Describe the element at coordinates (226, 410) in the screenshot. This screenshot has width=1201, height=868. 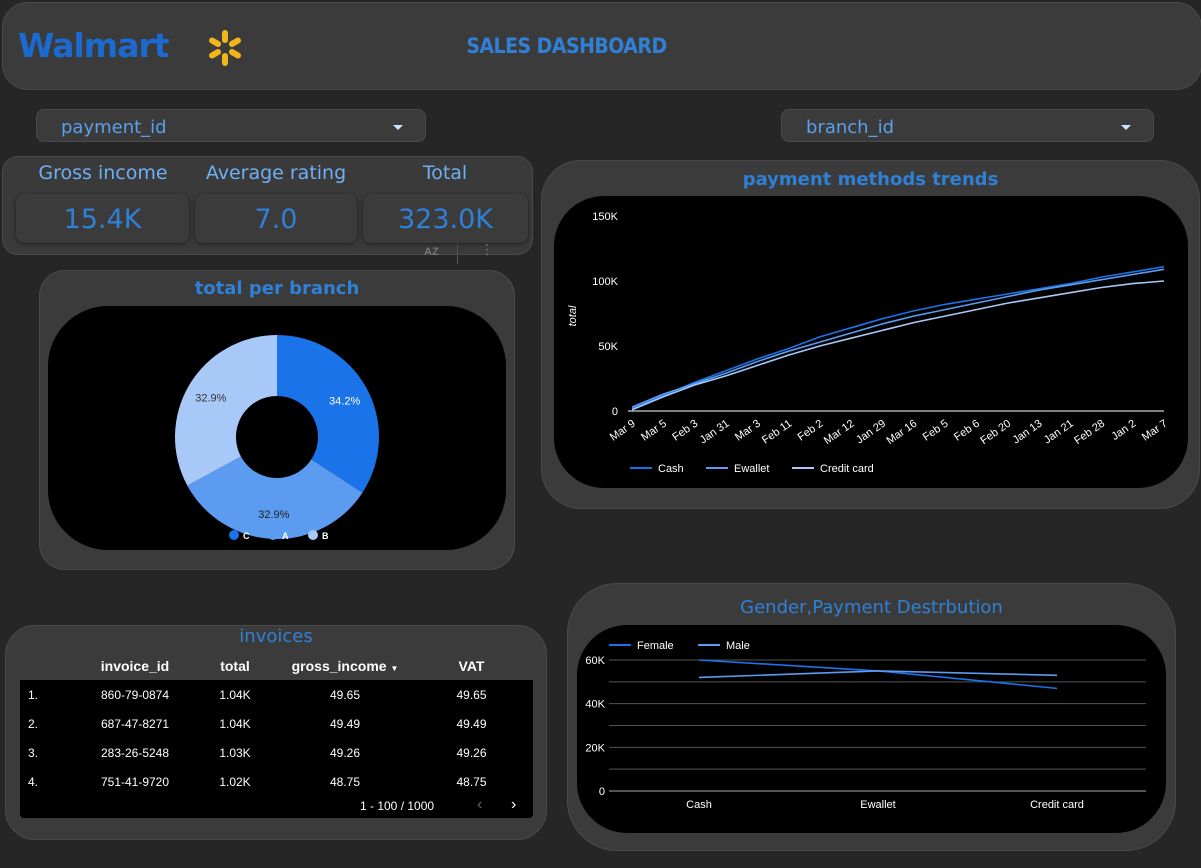
I see `pie-slice-b` at that location.